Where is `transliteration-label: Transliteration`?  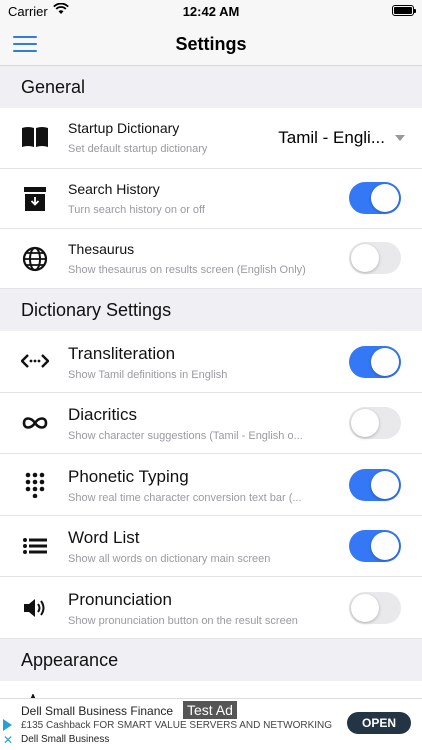 transliteration-label: Transliteration is located at coordinates (122, 353).